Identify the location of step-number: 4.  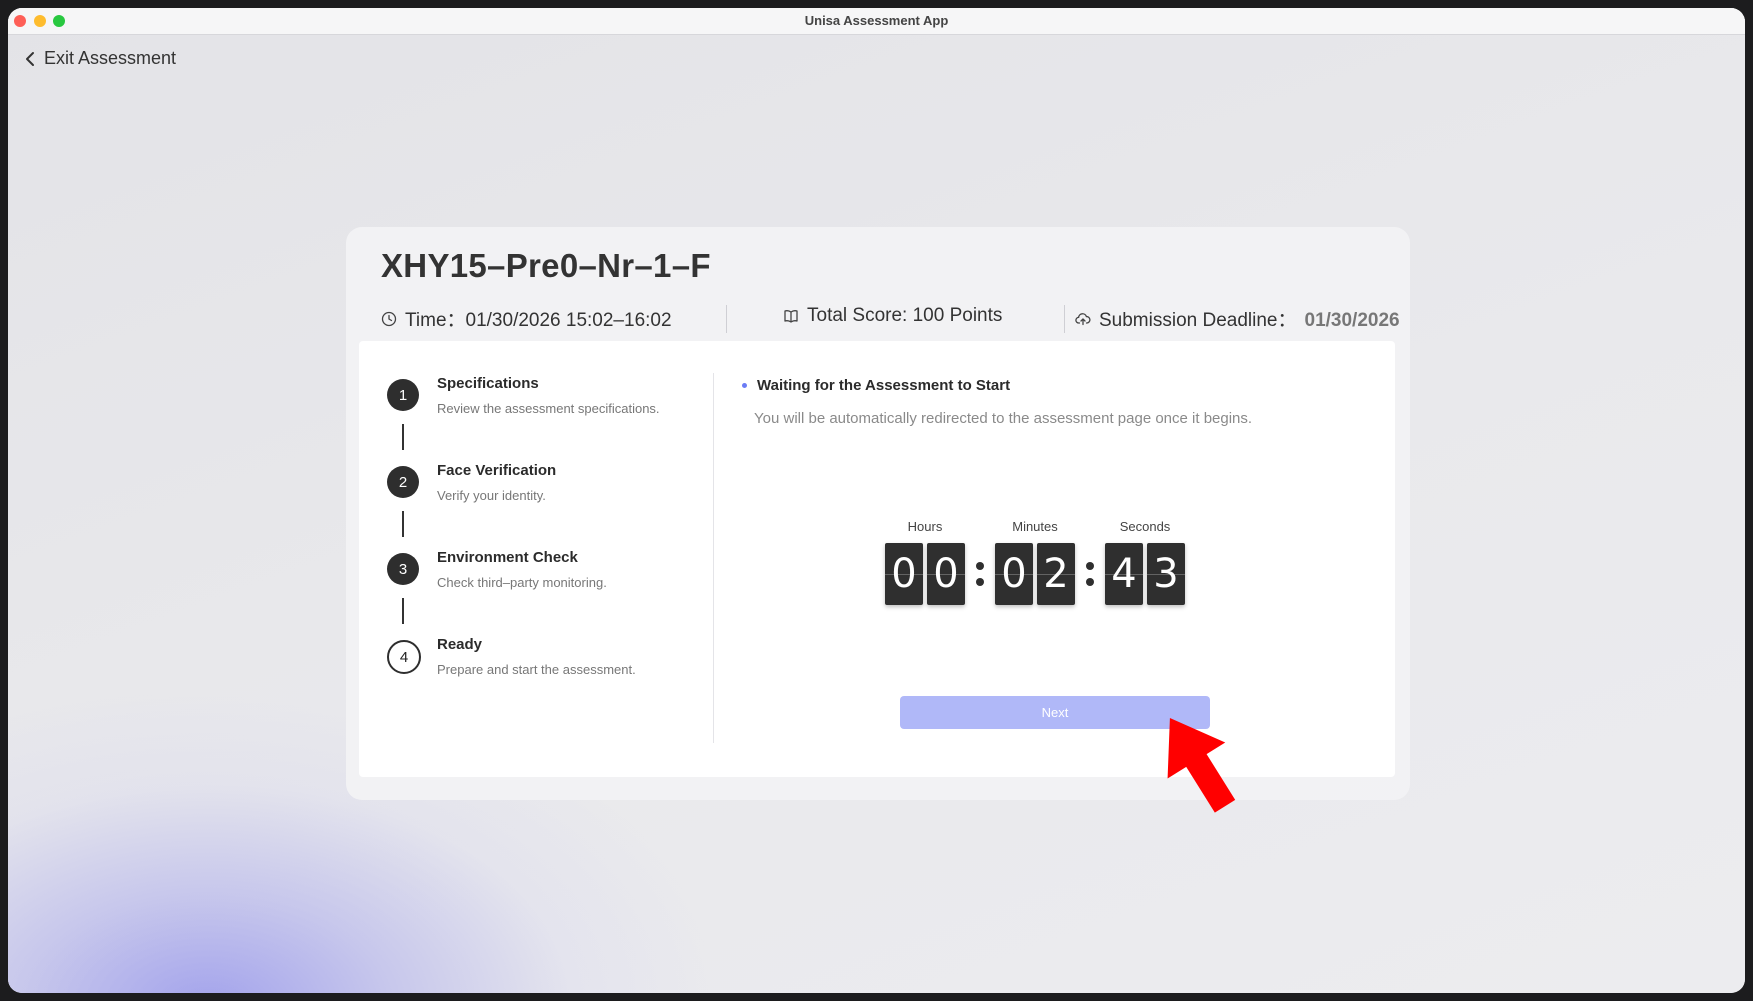
(404, 657).